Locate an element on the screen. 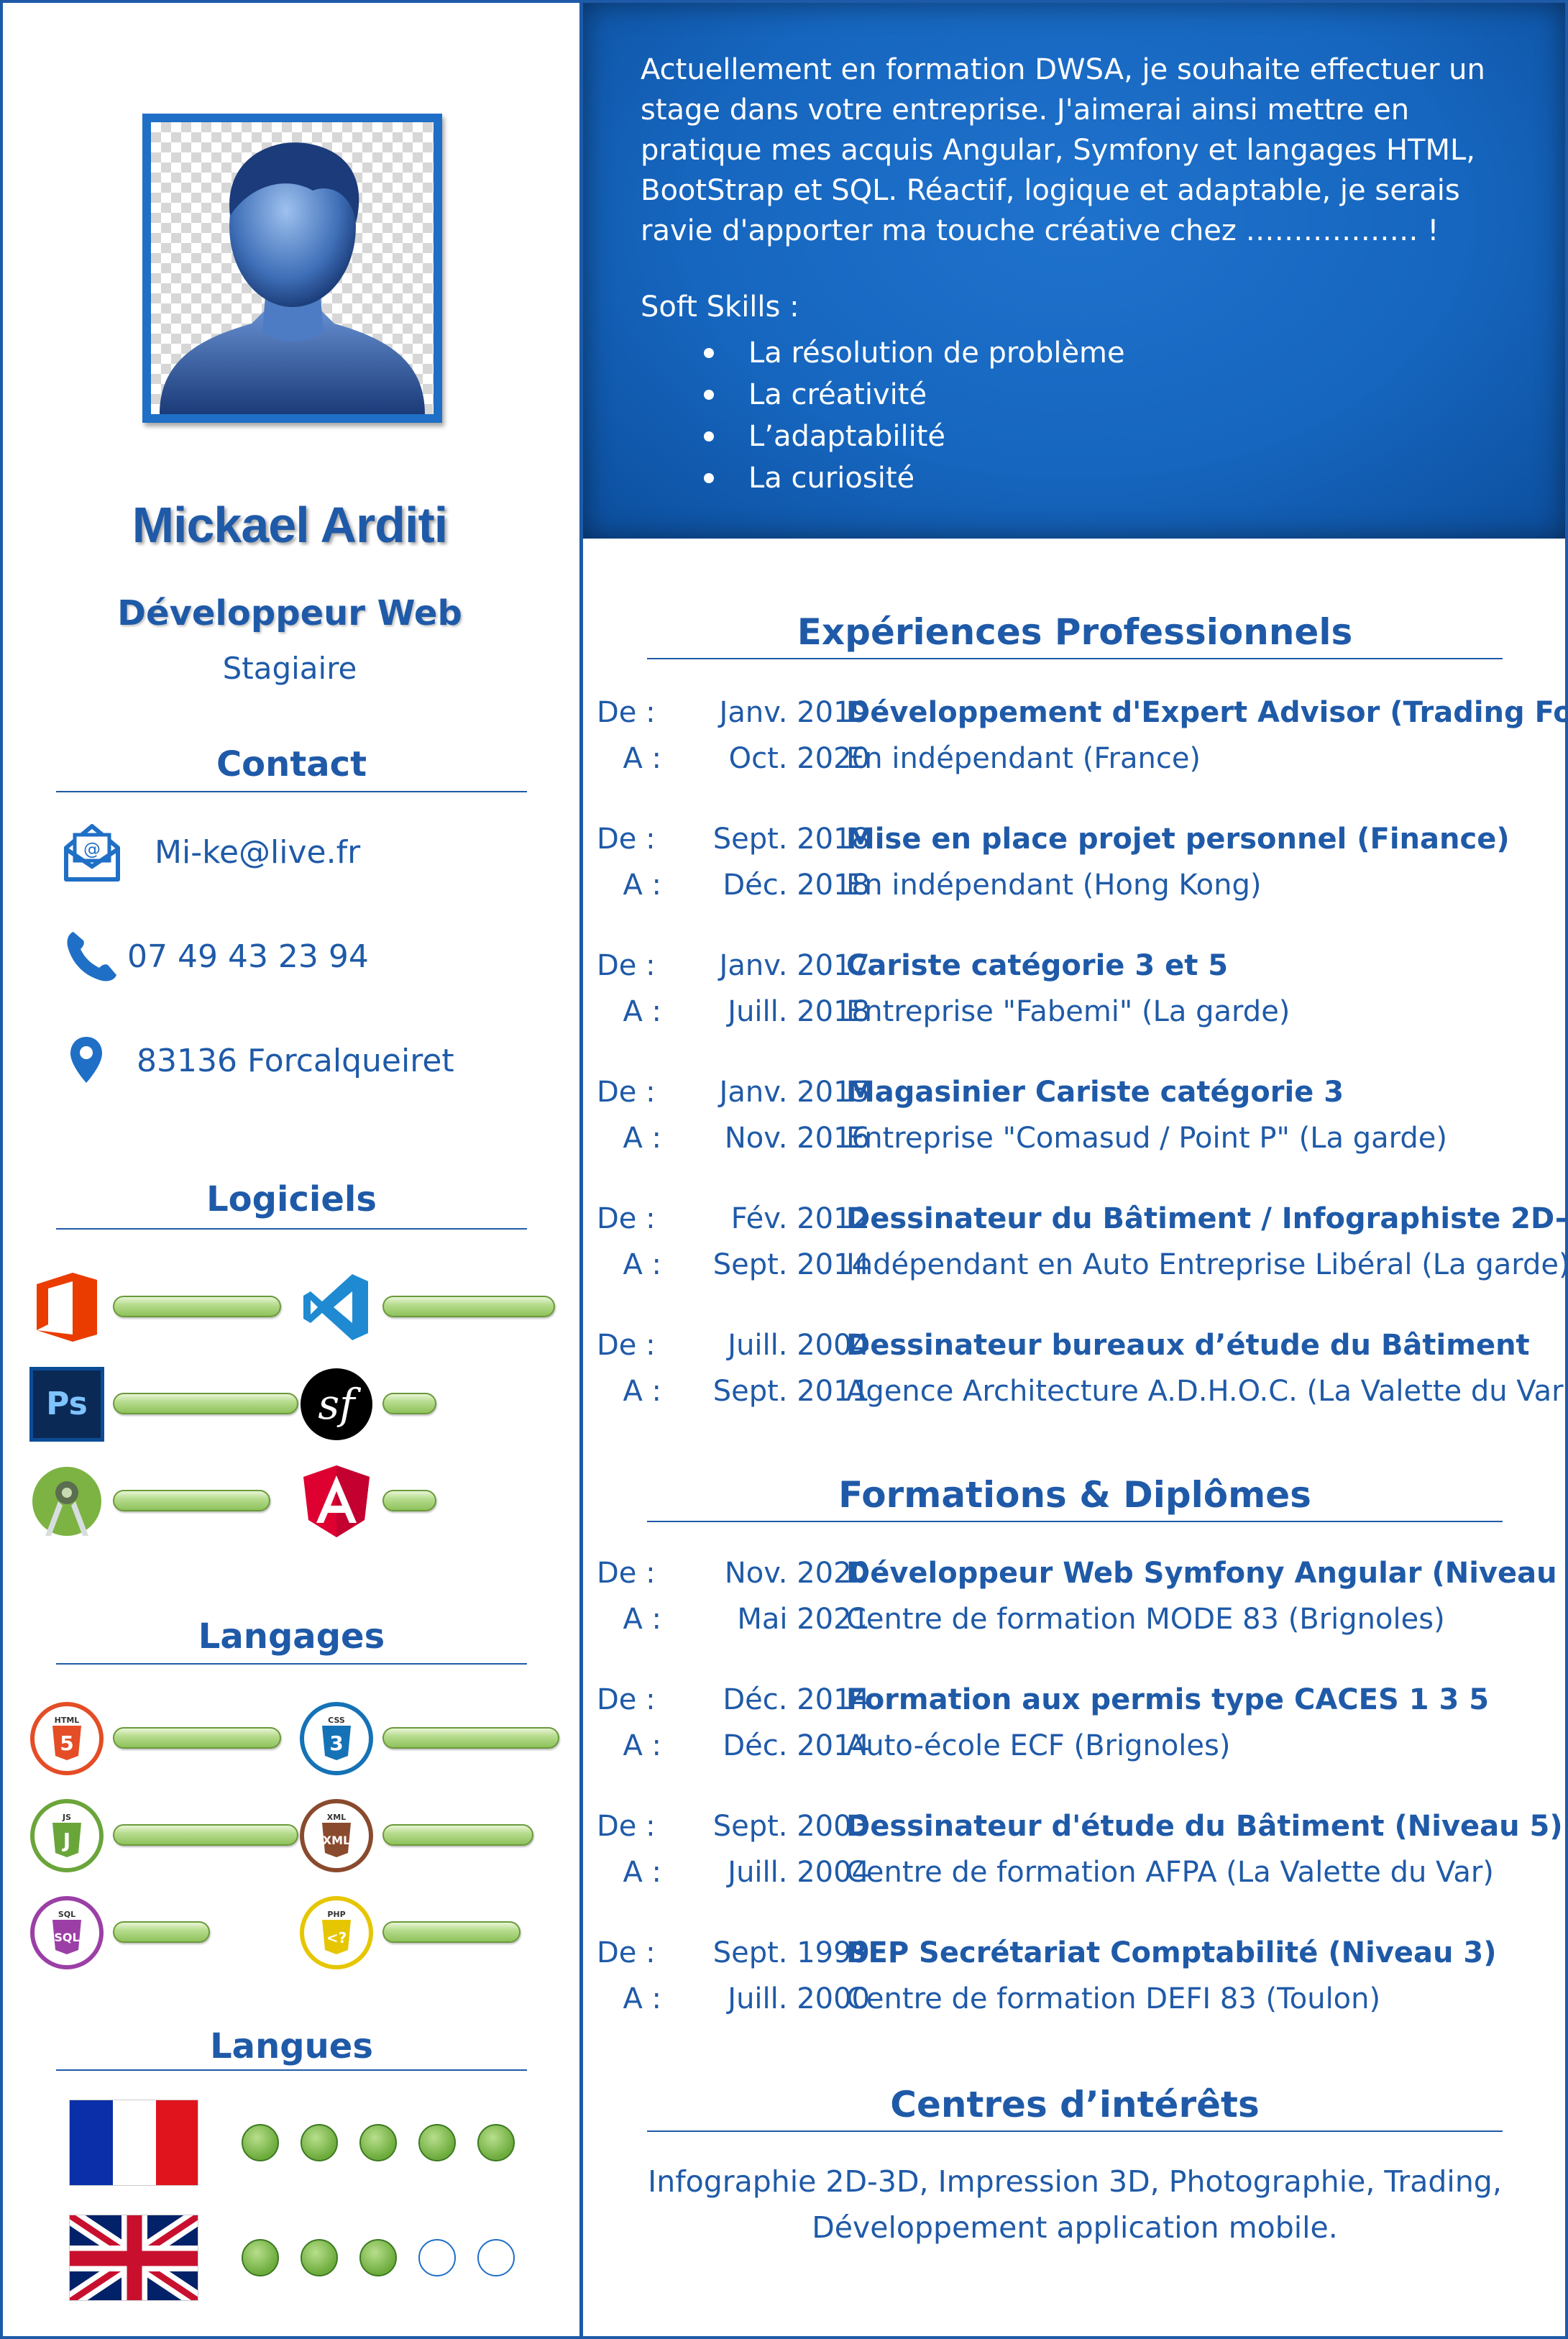 The image size is (1568, 2339). start-date: Sept. 1999 is located at coordinates (791, 1952).